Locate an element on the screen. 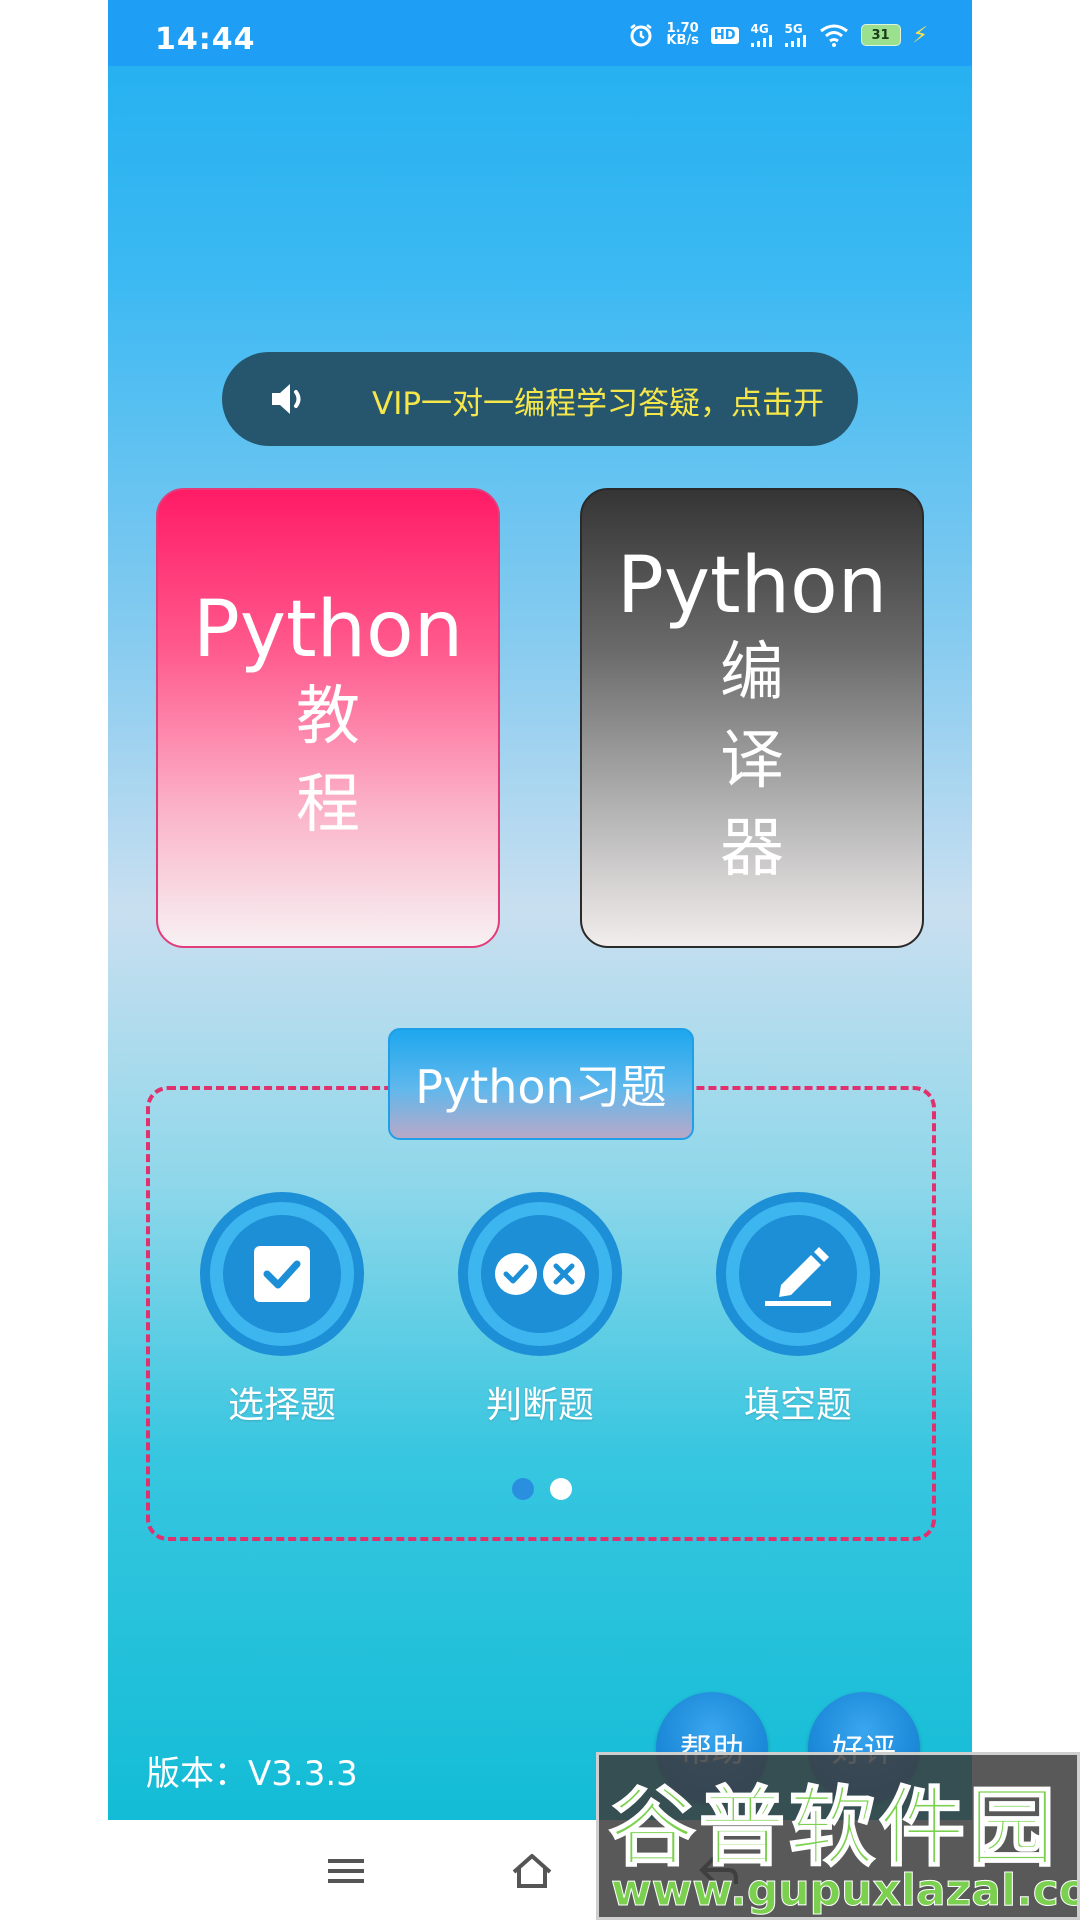 This screenshot has height=1920, width=1080. speaker-icon is located at coordinates (286, 399).